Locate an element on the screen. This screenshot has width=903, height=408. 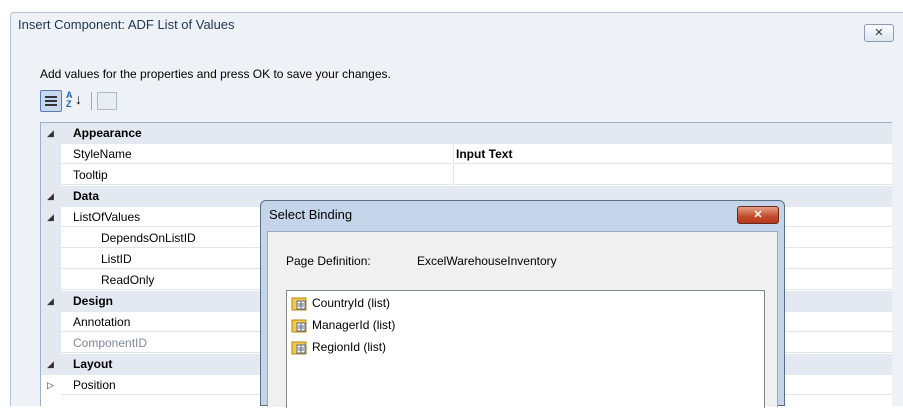
dialog-close-button: ✕ is located at coordinates (879, 33).